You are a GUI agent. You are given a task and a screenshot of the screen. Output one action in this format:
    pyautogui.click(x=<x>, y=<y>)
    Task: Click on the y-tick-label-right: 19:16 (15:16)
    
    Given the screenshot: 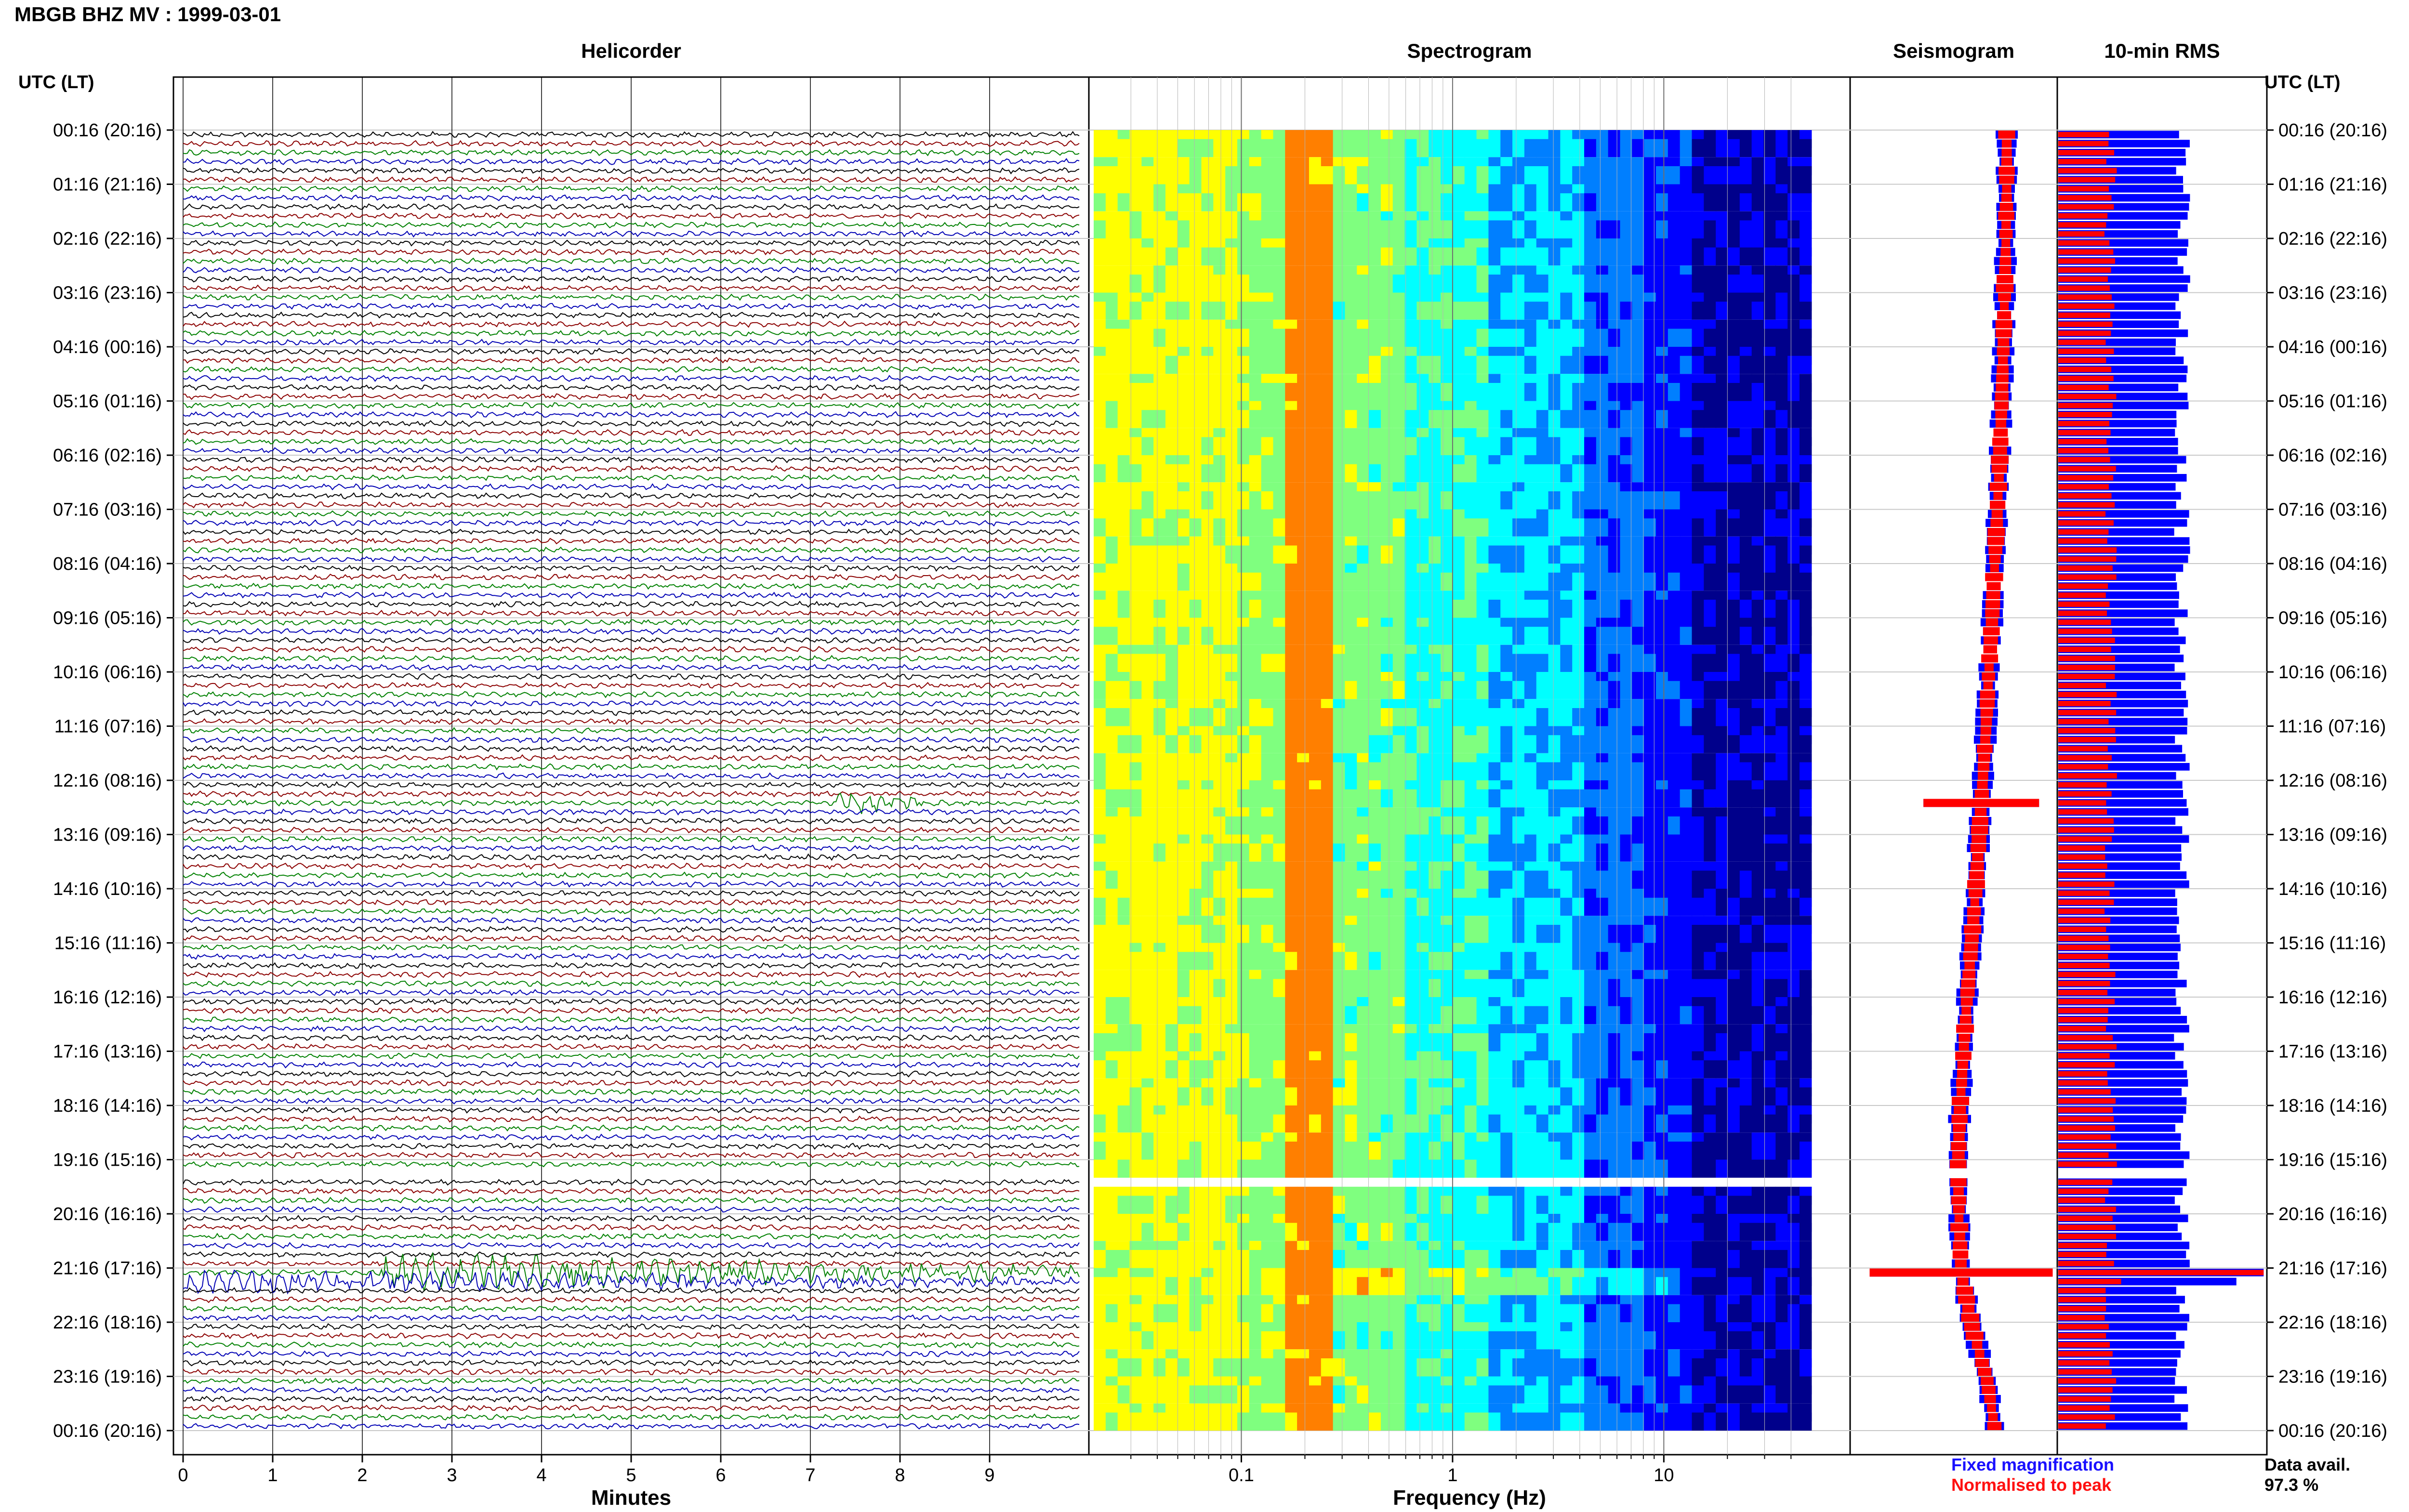 What is the action you would take?
    pyautogui.click(x=2332, y=1160)
    